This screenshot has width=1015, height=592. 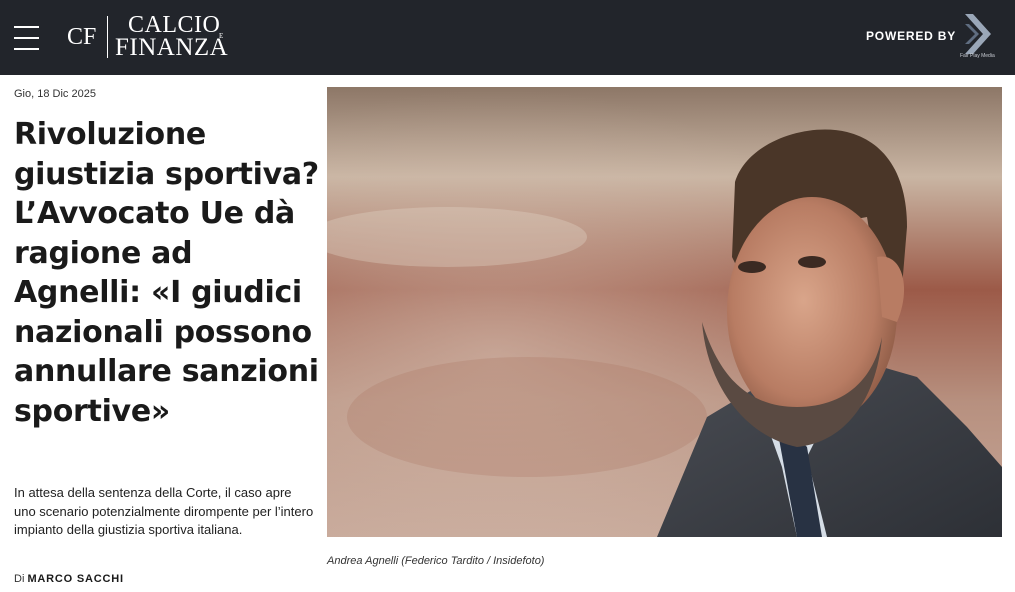 I want to click on hamburger-menu-icon, so click(x=26, y=38).